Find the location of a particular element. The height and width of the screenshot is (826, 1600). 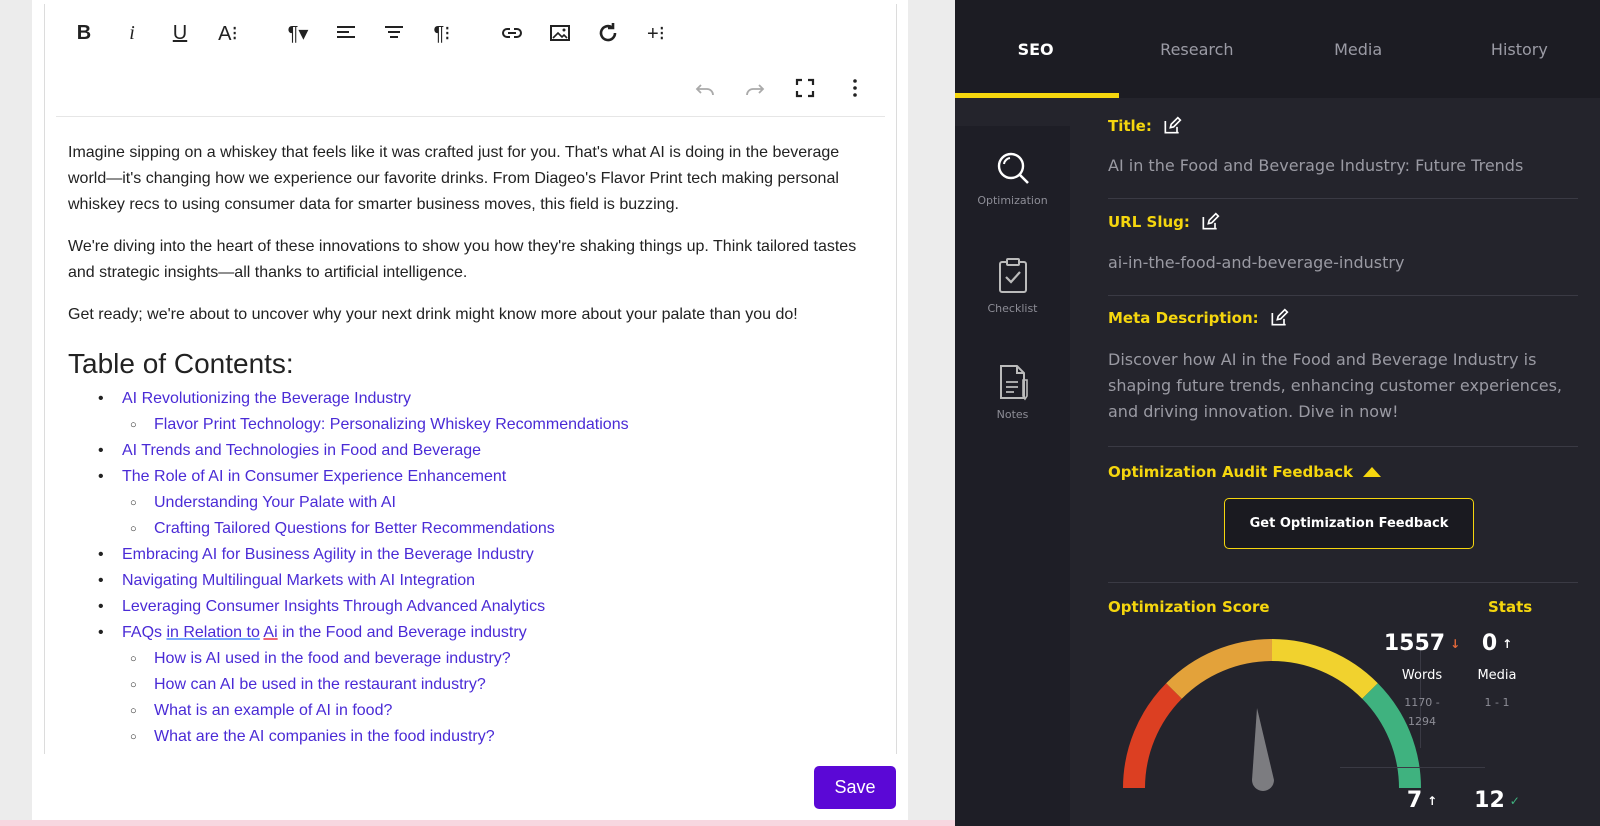

toc-link: Understanding Your Palate with AI is located at coordinates (473, 503).